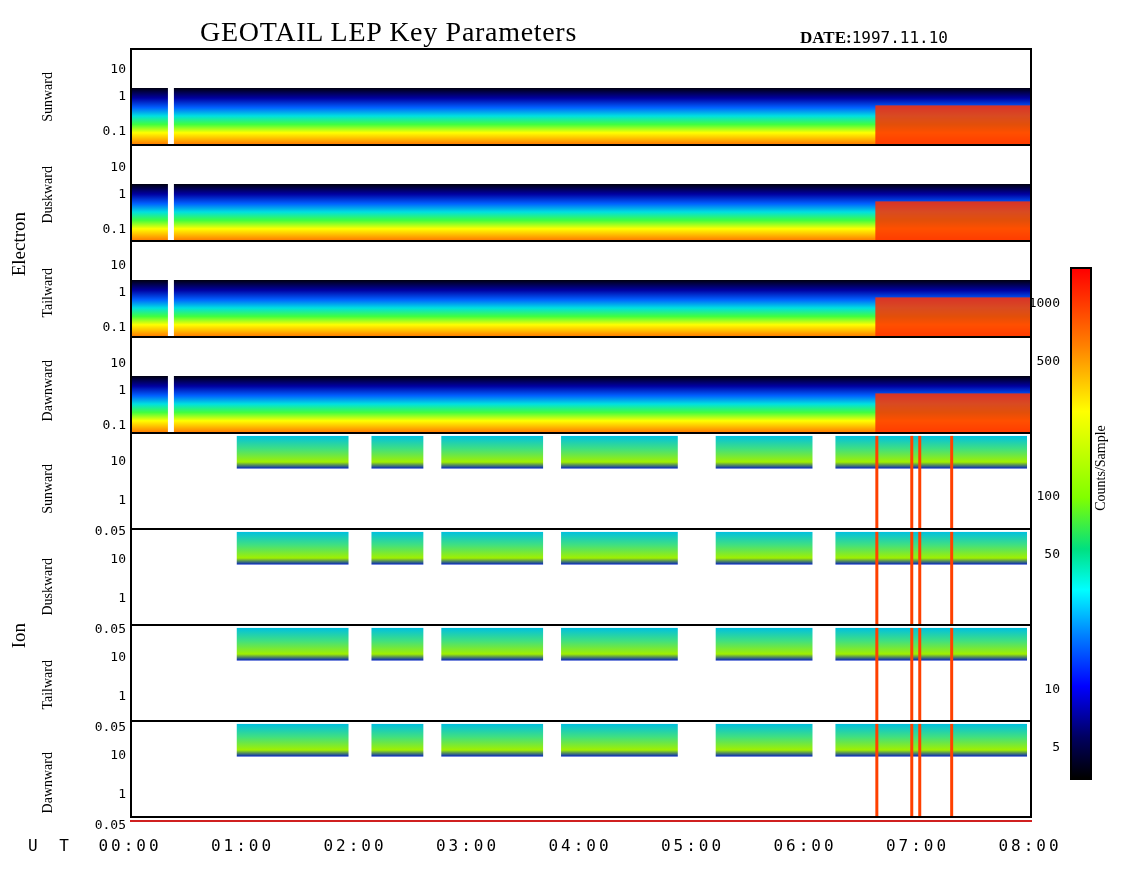  I want to click on group-label: Electron, so click(18, 244).